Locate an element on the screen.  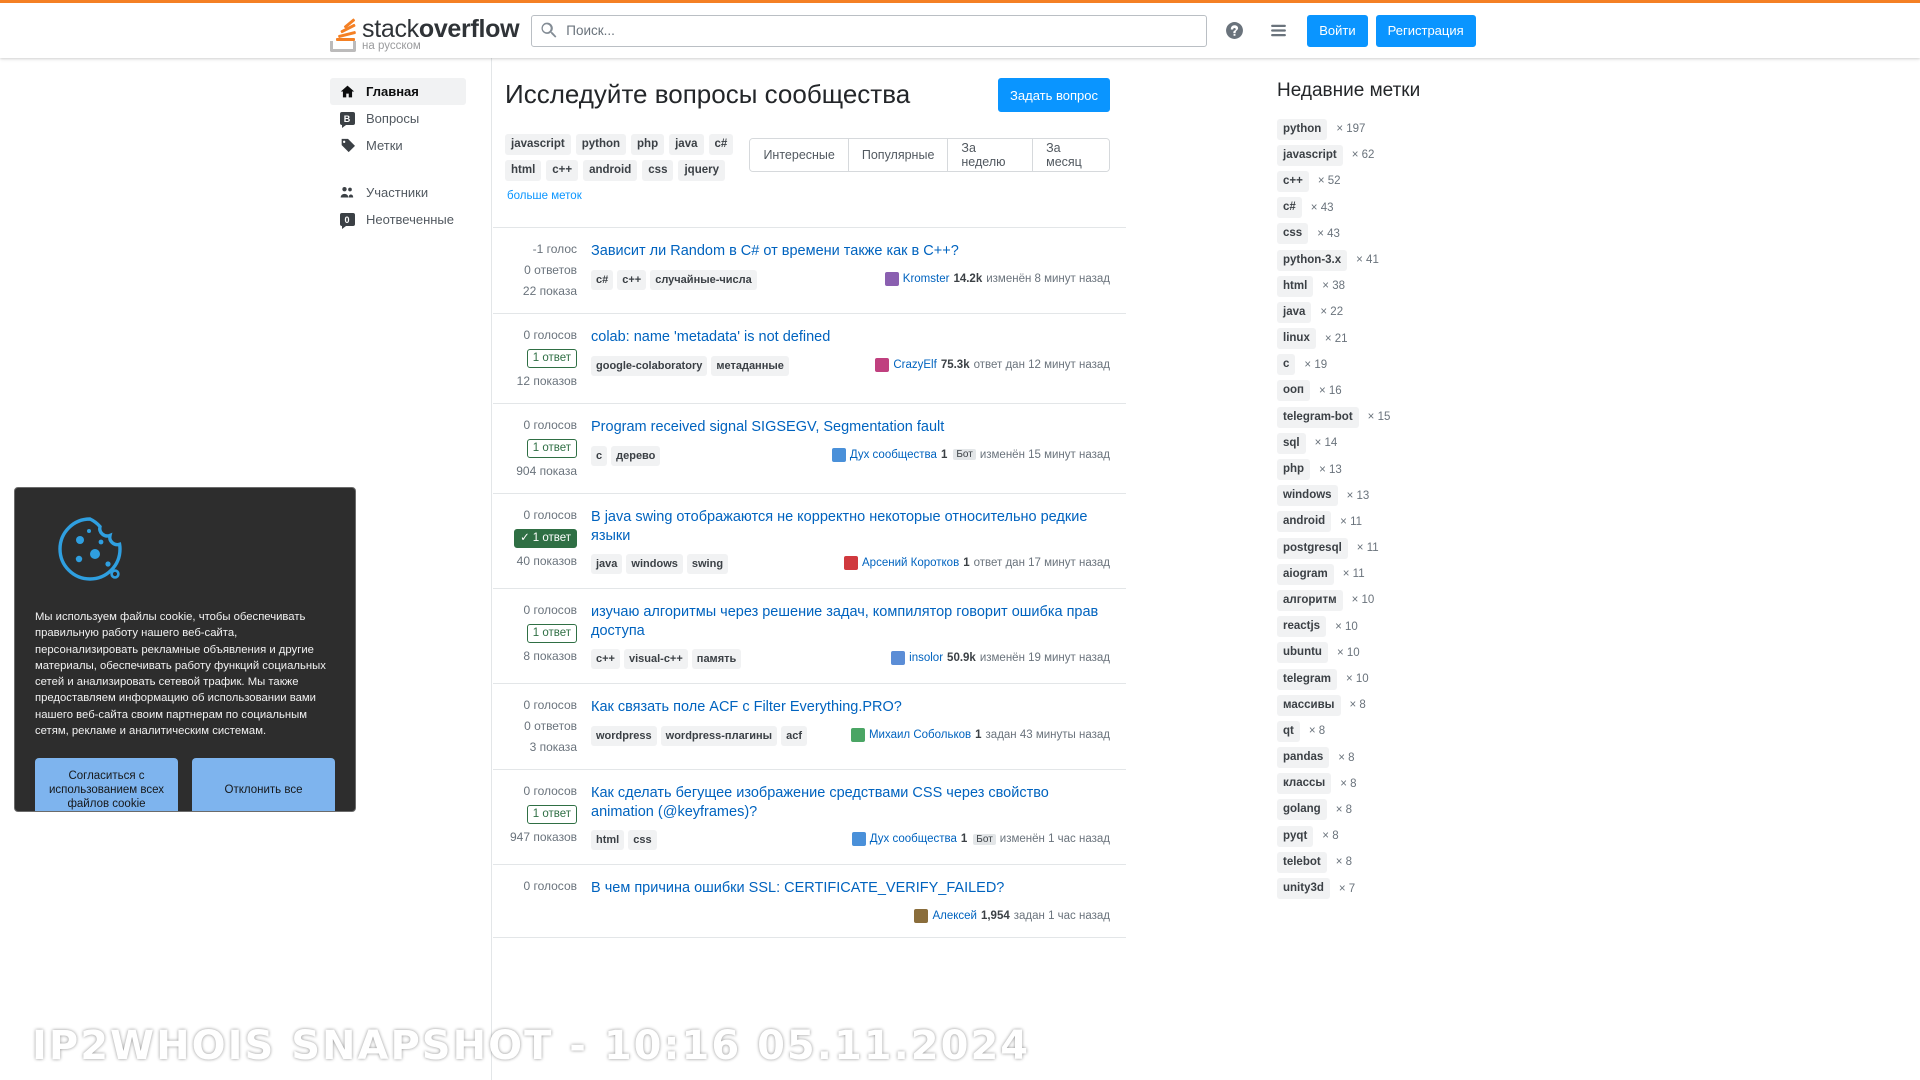
question-tag: память is located at coordinates (716, 659).